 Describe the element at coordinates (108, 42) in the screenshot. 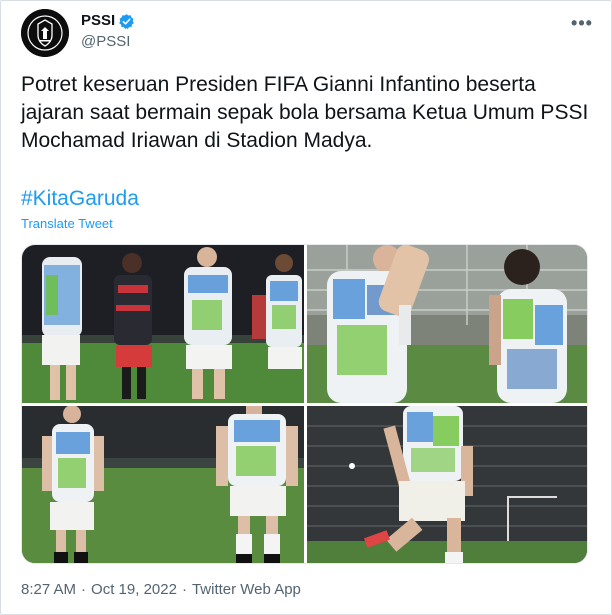

I see `user-handle: @PSSI` at that location.